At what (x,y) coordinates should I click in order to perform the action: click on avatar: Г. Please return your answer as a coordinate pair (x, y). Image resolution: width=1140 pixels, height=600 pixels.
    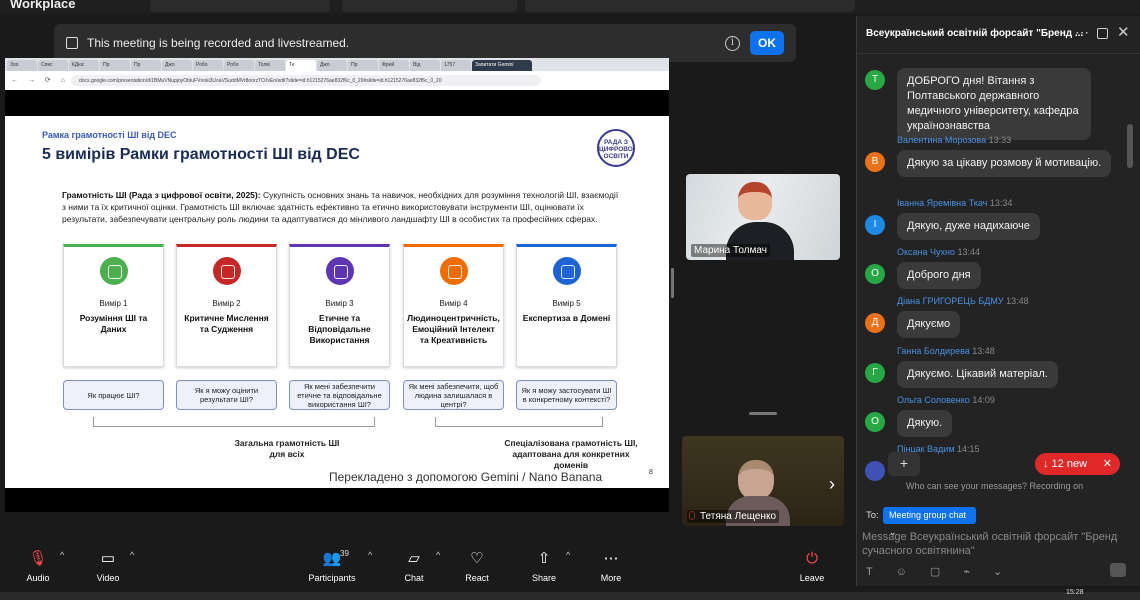
    Looking at the image, I should click on (875, 373).